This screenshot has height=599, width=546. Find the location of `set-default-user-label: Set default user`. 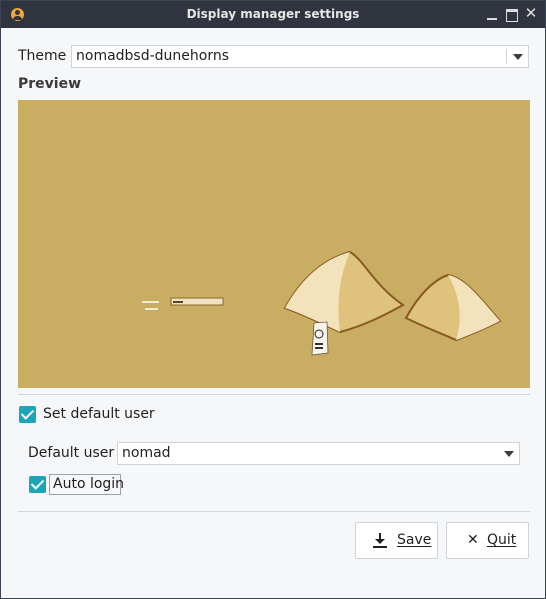

set-default-user-label: Set default user is located at coordinates (99, 414).